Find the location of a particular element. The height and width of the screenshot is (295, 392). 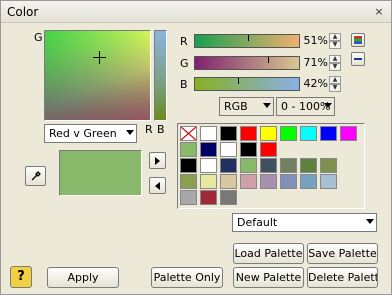

slider-g is located at coordinates (247, 63).